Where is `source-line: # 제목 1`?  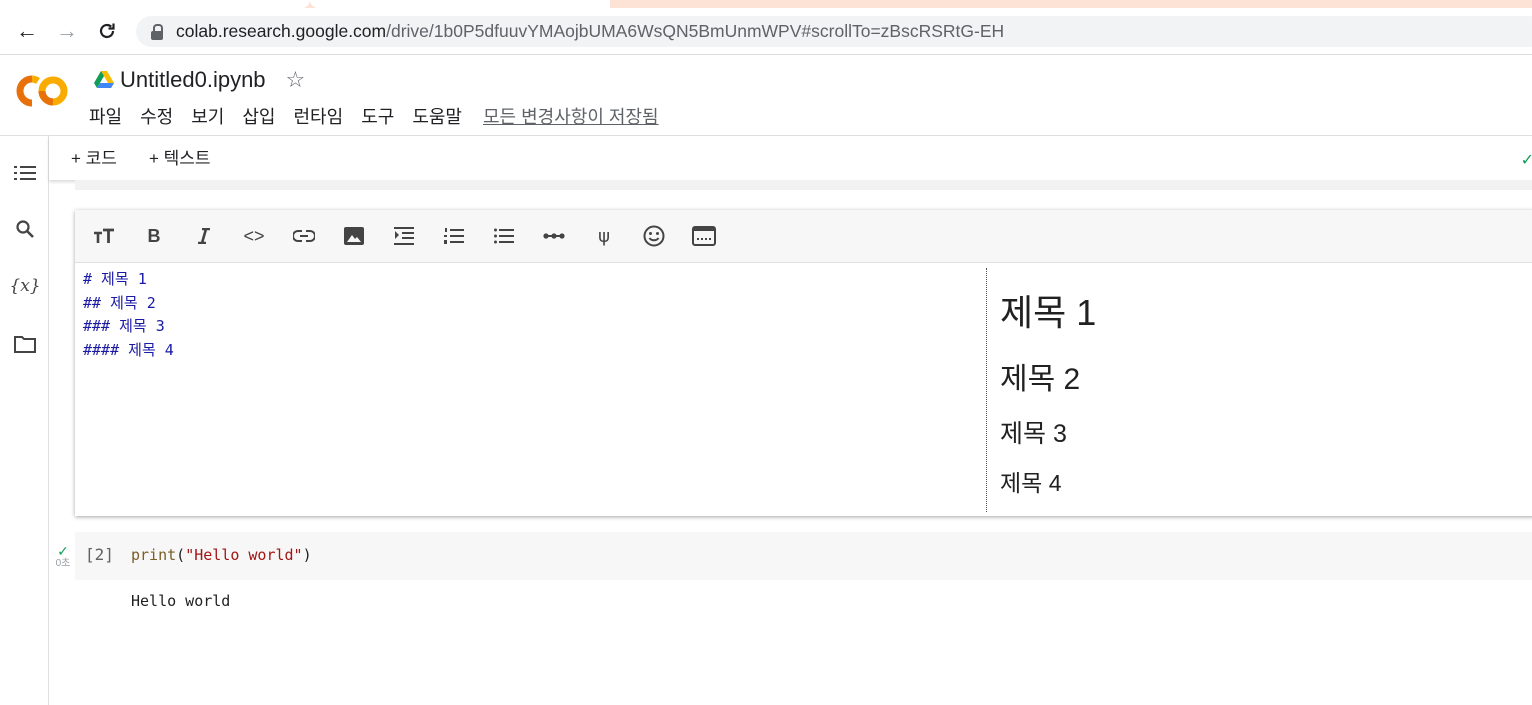 source-line: # 제목 1 is located at coordinates (533, 280).